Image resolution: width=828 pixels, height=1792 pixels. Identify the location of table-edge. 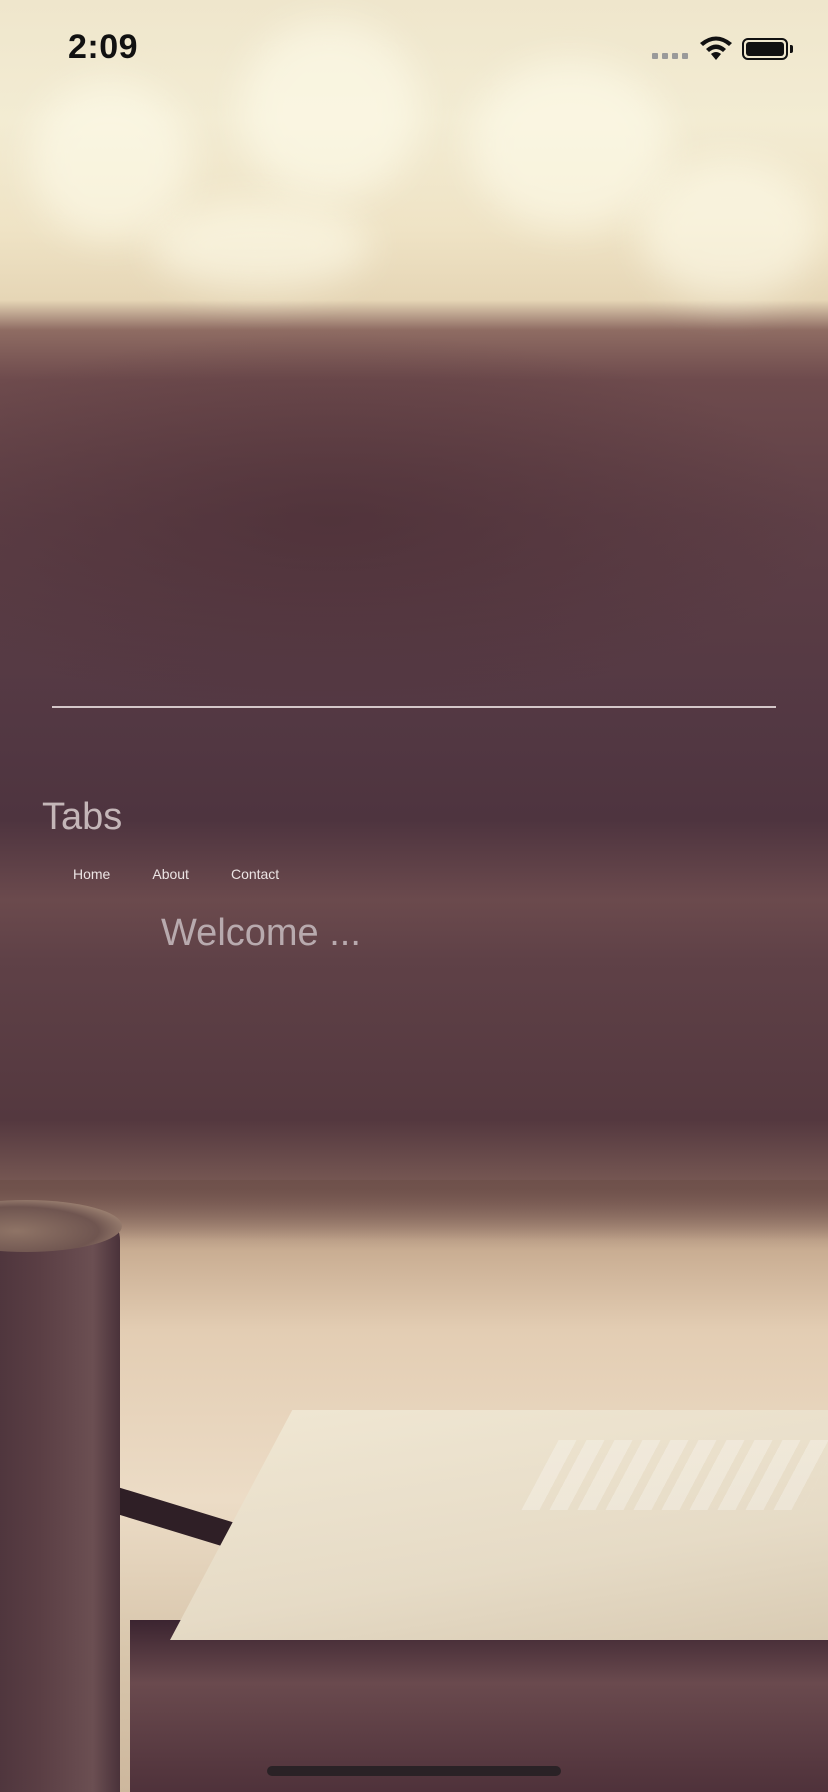
(414, 1210).